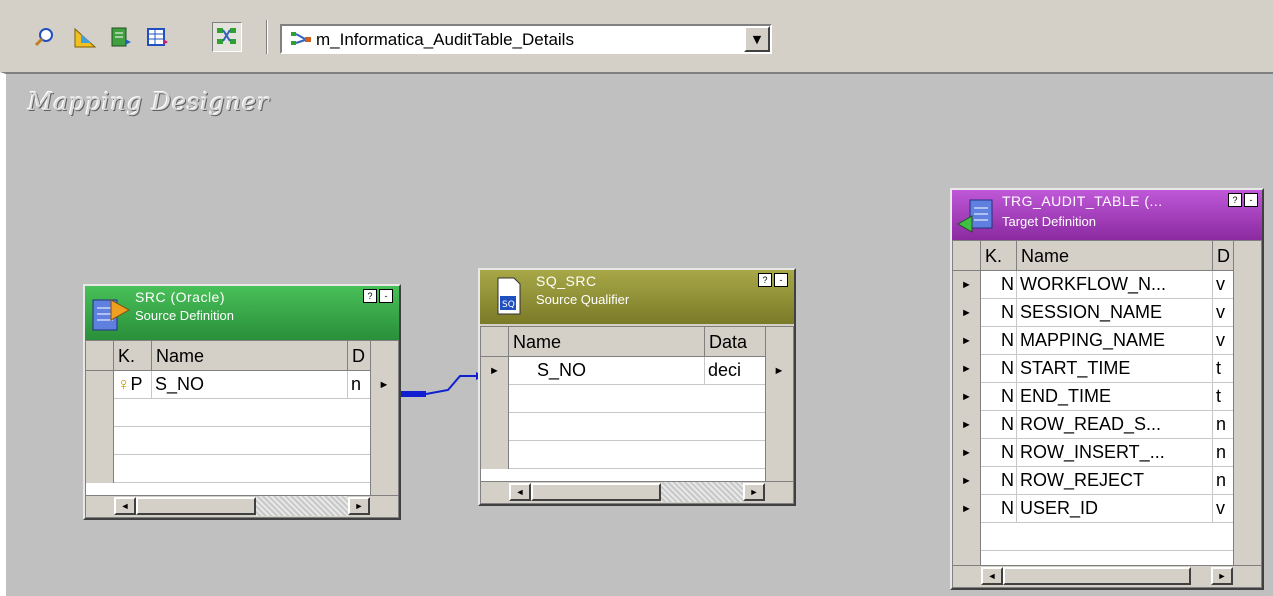  I want to click on key-value: P, so click(136, 384).